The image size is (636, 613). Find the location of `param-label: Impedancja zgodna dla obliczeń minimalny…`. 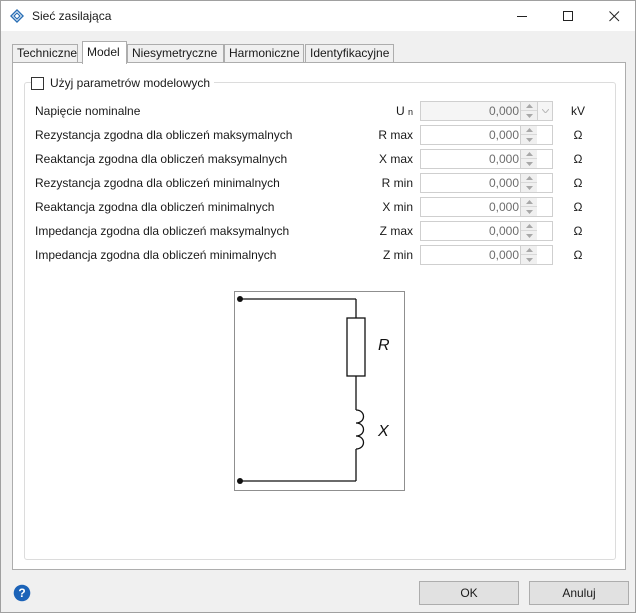

param-label: Impedancja zgodna dla obliczeń minimalny… is located at coordinates (156, 255).